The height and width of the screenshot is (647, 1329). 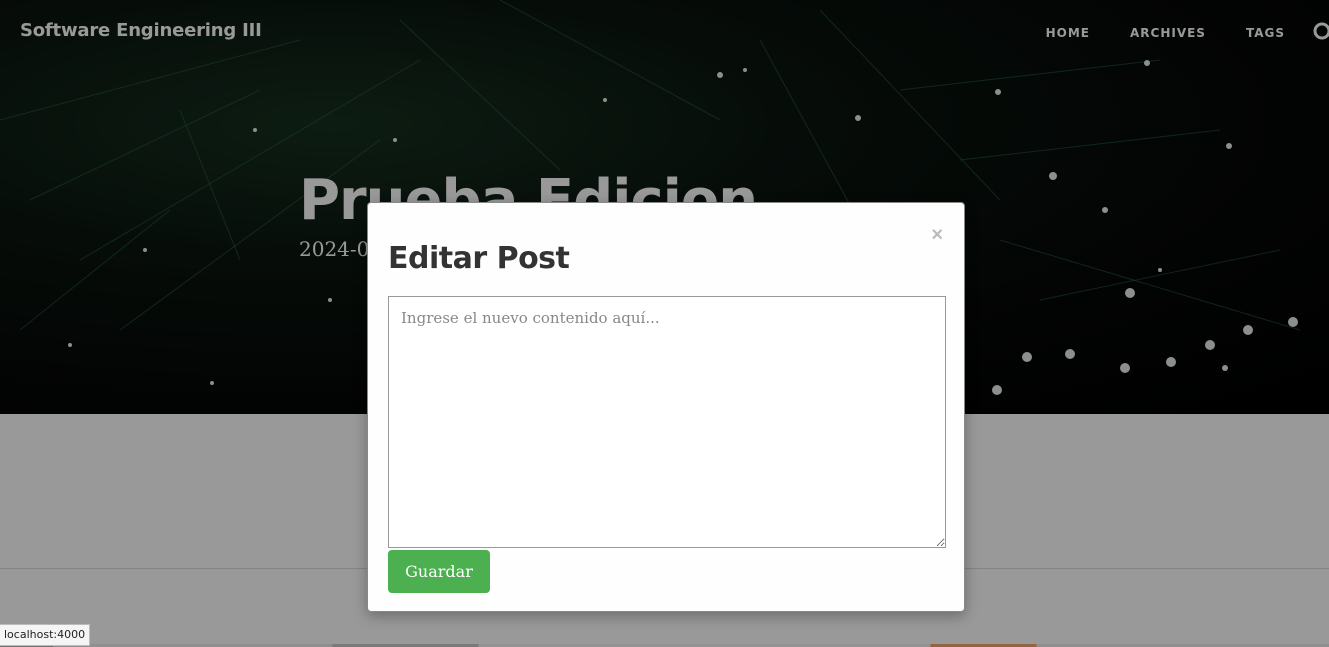 What do you see at coordinates (937, 235) in the screenshot?
I see `close-icon: ×` at bounding box center [937, 235].